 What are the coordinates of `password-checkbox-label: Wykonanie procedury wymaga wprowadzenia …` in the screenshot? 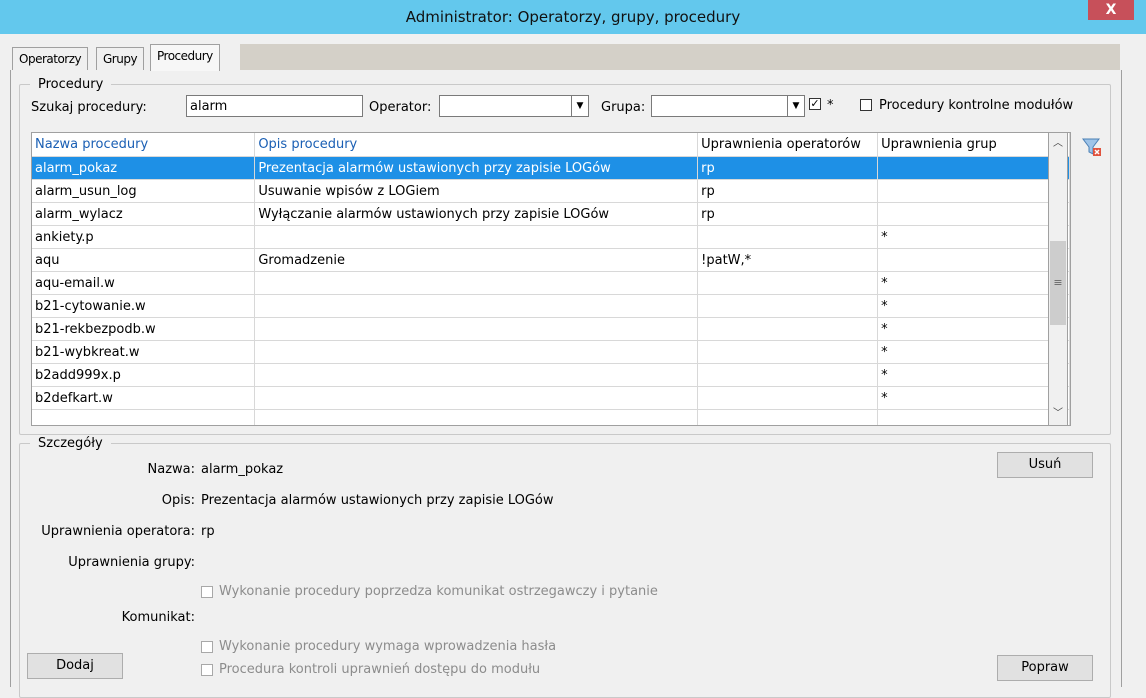 It's located at (388, 646).